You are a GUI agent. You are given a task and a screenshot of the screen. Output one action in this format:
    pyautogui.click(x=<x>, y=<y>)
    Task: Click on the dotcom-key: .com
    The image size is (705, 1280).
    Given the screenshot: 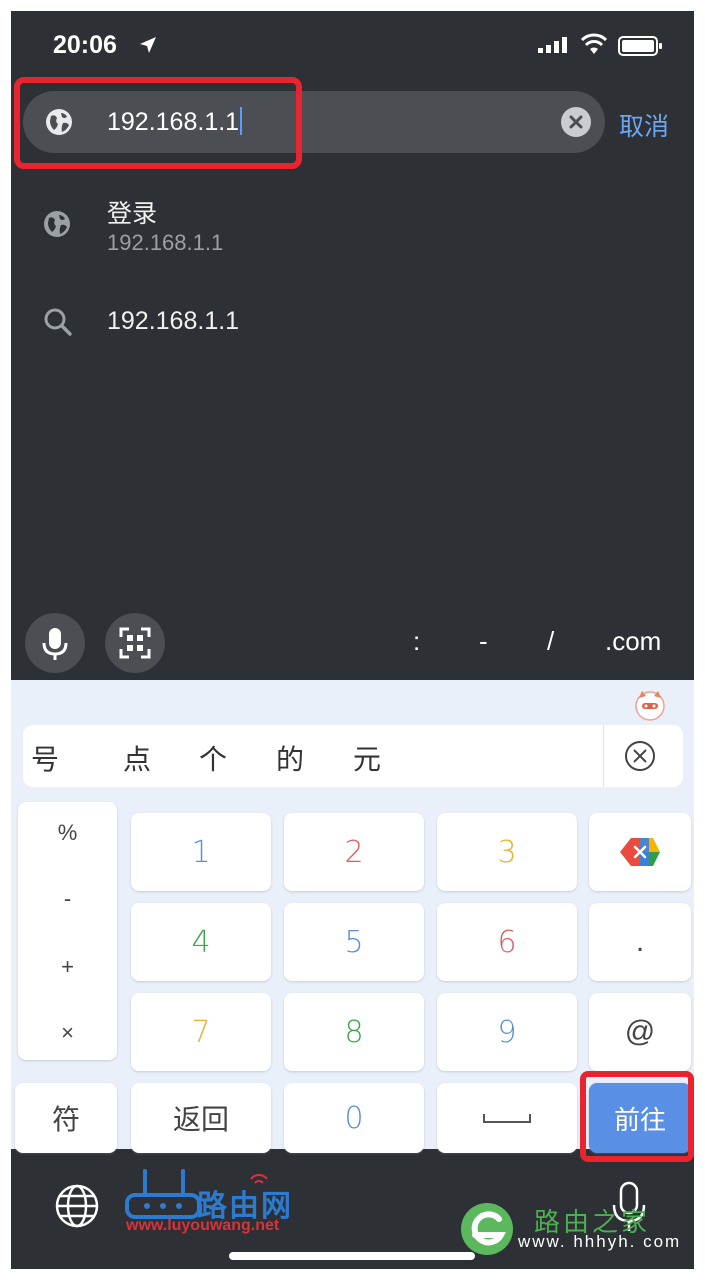 What is the action you would take?
    pyautogui.click(x=633, y=641)
    